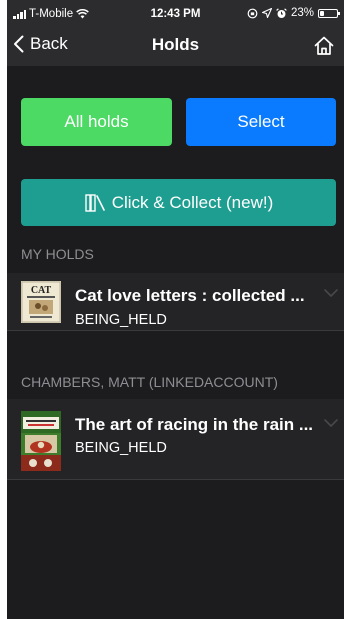 This screenshot has height=619, width=344. Describe the element at coordinates (41, 441) in the screenshot. I see `book-cover` at that location.